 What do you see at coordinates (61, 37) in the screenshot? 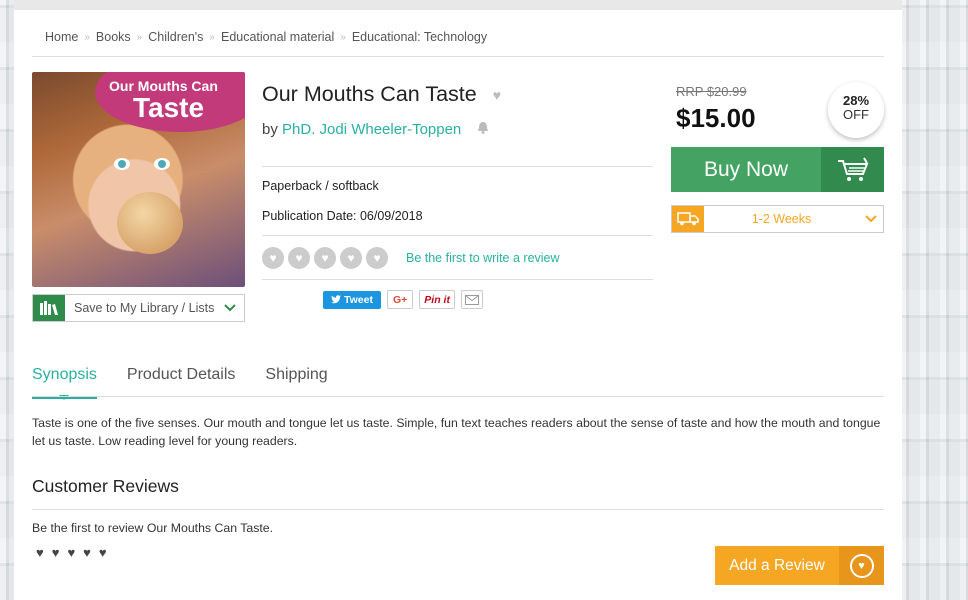
I see `breadcrumb-home: Home` at bounding box center [61, 37].